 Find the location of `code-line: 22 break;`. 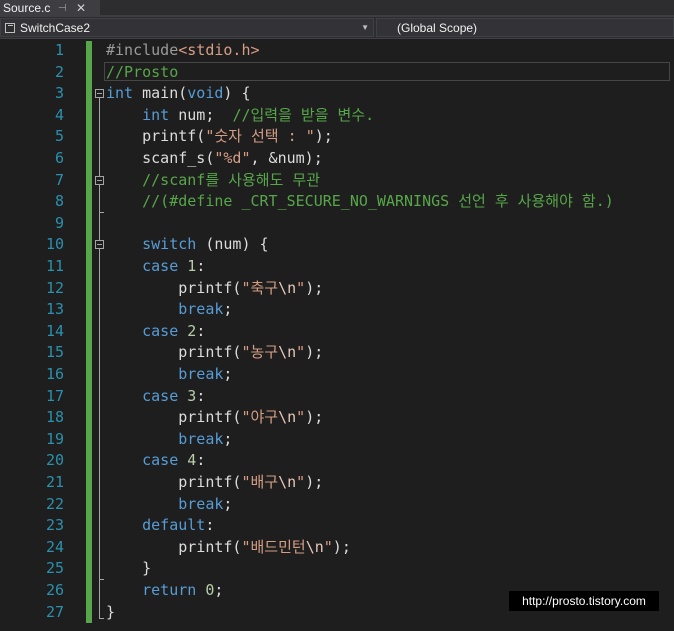

code-line: 22 break; is located at coordinates (337, 505).